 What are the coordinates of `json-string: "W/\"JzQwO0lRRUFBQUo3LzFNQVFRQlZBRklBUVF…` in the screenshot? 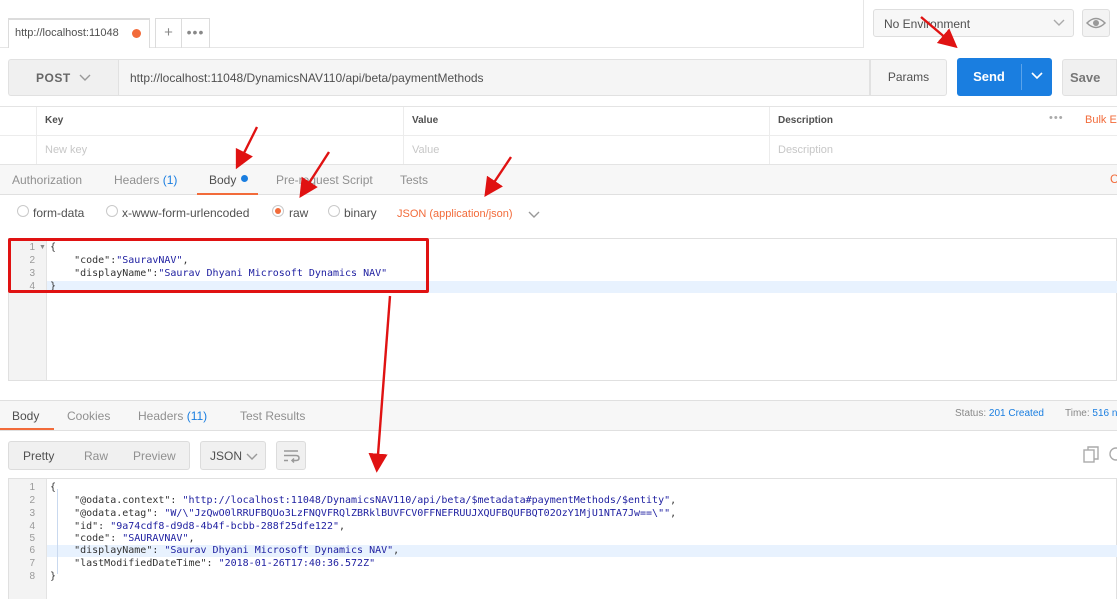 It's located at (417, 513).